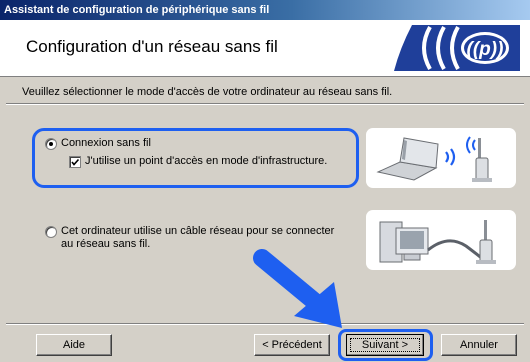 This screenshot has height=362, width=530. Describe the element at coordinates (265, 104) in the screenshot. I see `top-divider` at that location.